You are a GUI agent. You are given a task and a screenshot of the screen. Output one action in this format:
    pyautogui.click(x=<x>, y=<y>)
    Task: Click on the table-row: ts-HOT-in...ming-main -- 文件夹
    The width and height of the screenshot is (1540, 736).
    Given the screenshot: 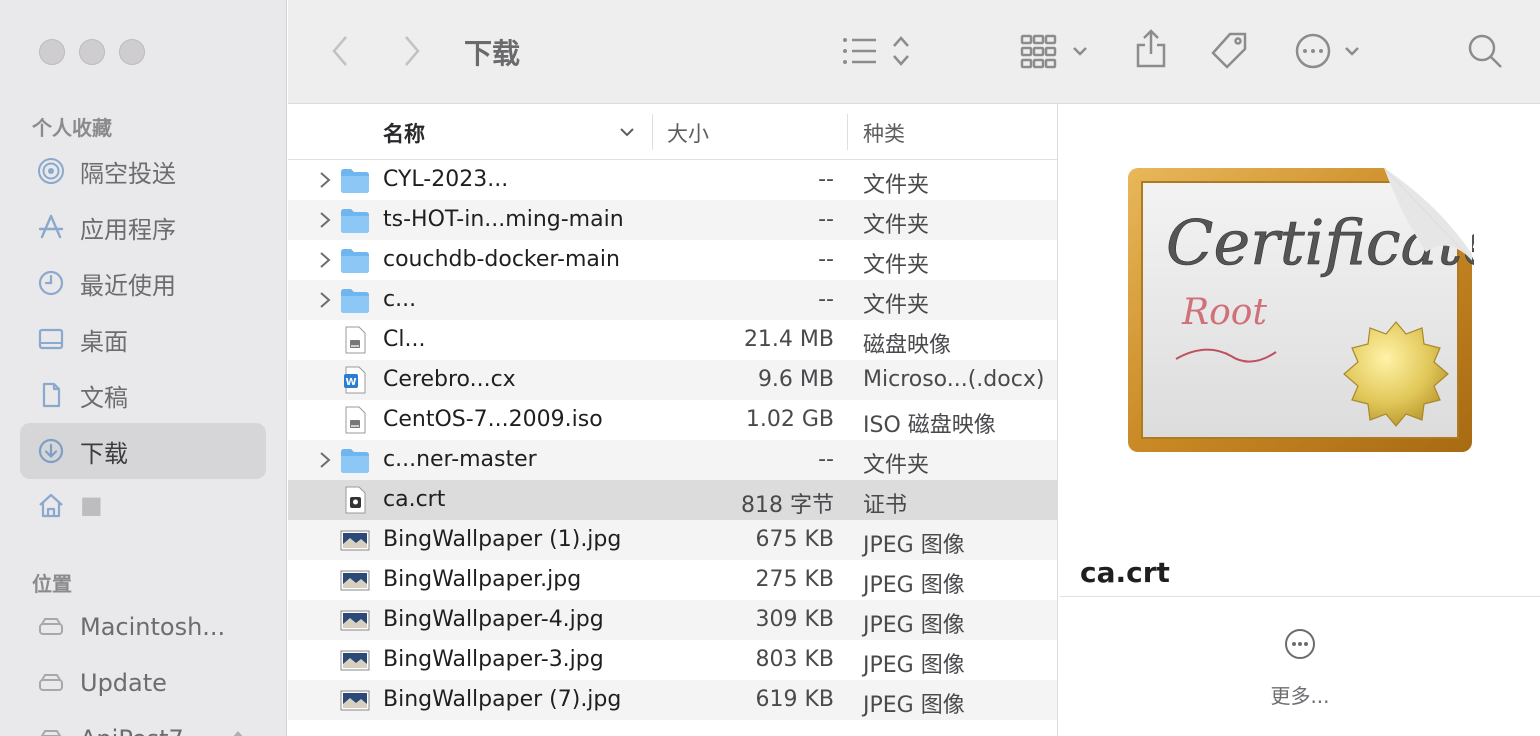 What is the action you would take?
    pyautogui.click(x=672, y=220)
    